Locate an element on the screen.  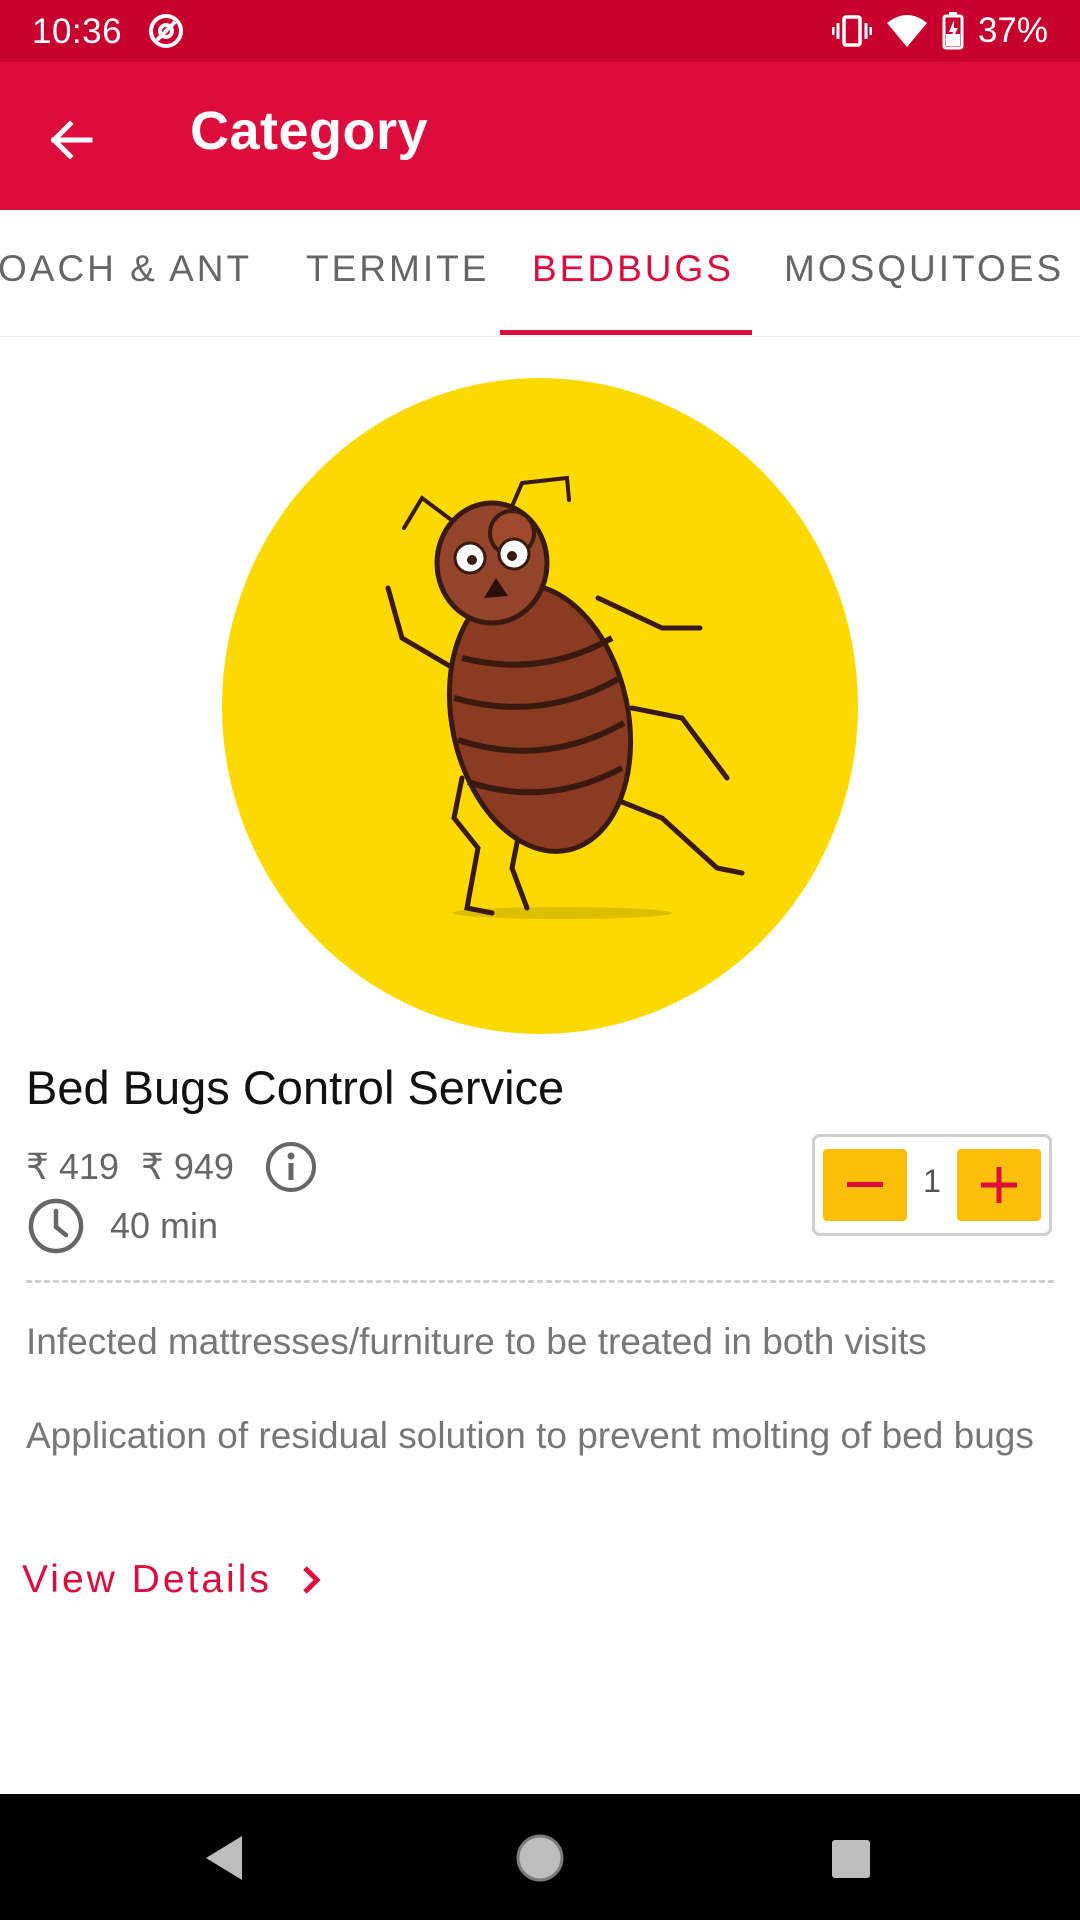
home-circle-icon is located at coordinates (540, 1858).